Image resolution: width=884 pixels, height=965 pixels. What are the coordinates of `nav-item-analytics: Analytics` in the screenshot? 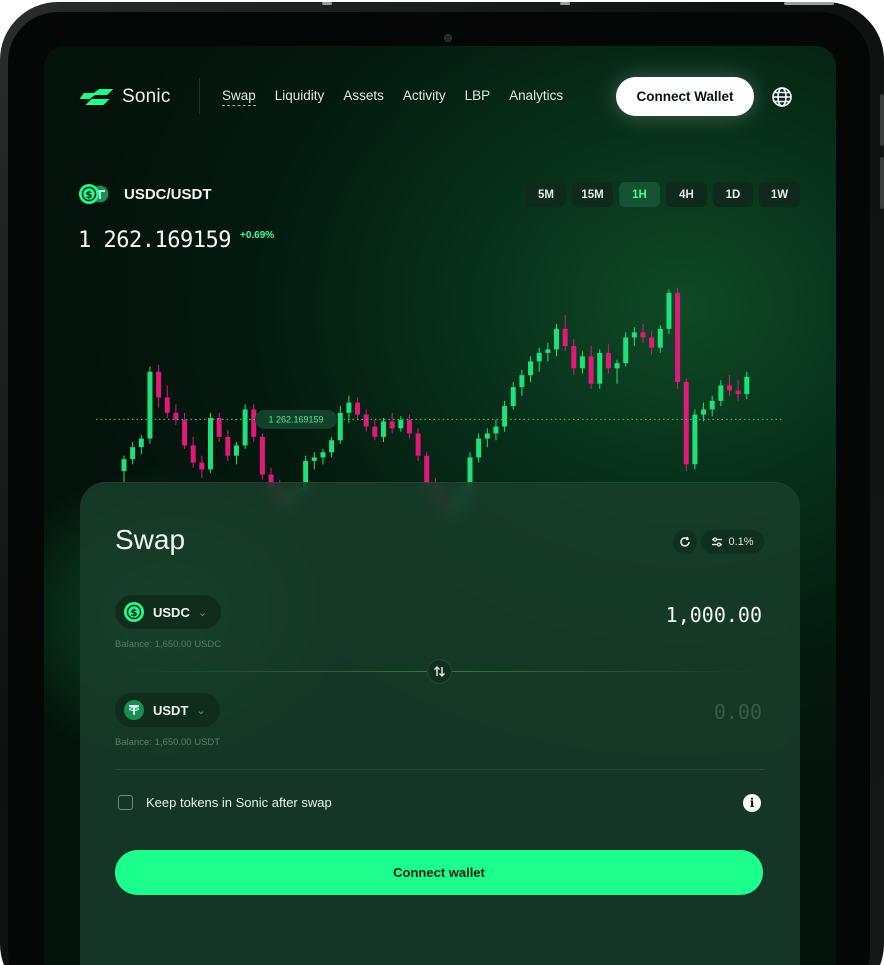 It's located at (536, 97).